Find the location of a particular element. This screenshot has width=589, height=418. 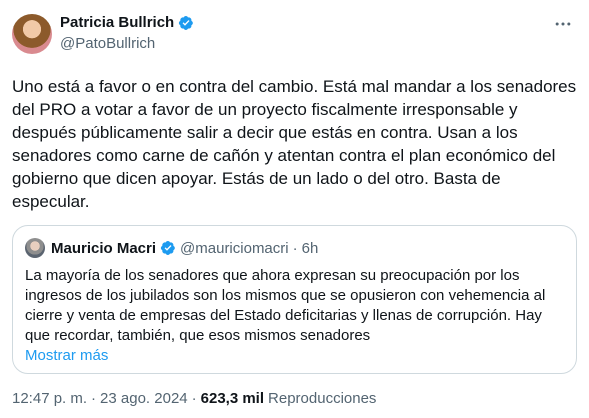

name-row: Patricia Bullrich is located at coordinates (127, 23).